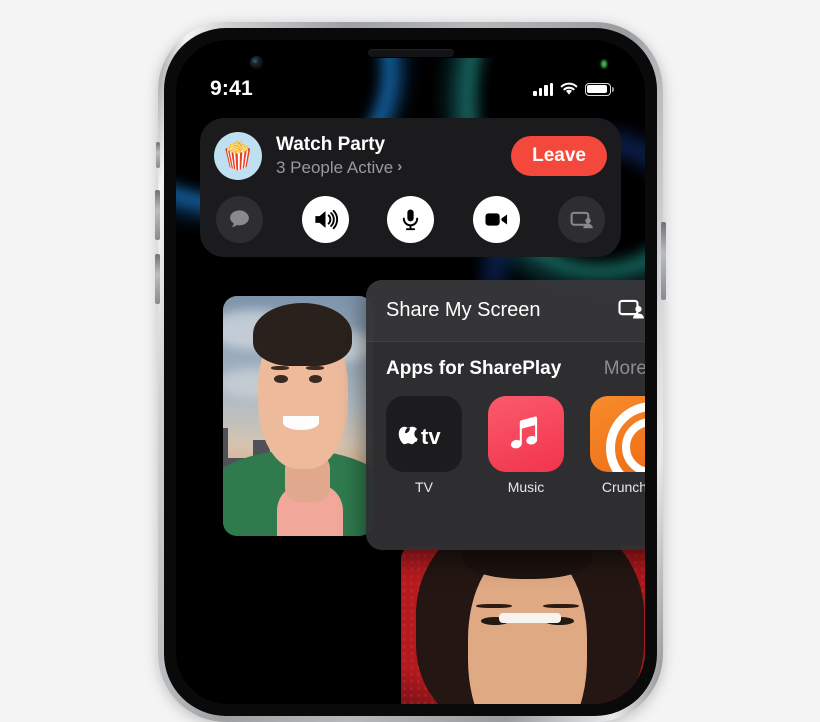 This screenshot has height=722, width=820. I want to click on self-video-artwork, so click(298, 416).